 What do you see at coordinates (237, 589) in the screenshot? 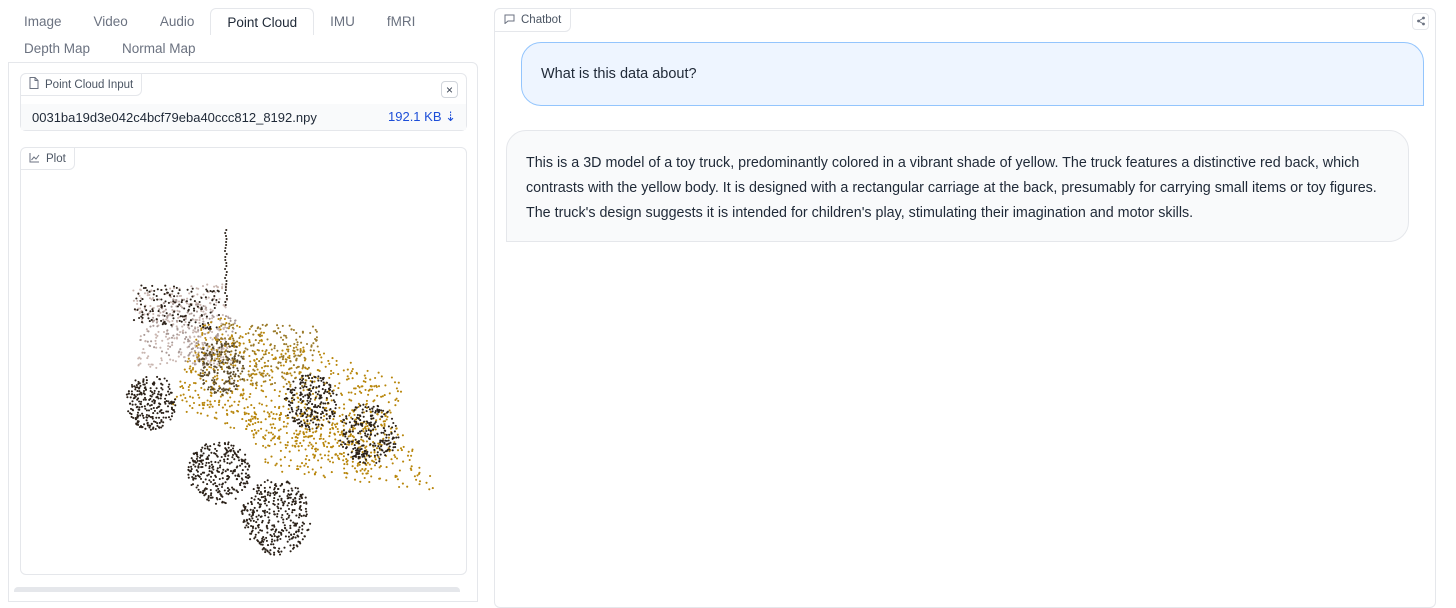
I see `next-block-edge` at bounding box center [237, 589].